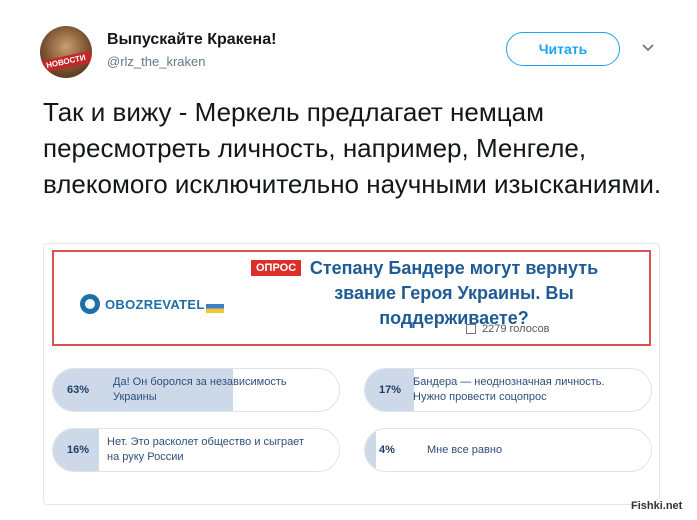 The height and width of the screenshot is (520, 697). Describe the element at coordinates (78, 390) in the screenshot. I see `poll-option-percent: 63%` at that location.